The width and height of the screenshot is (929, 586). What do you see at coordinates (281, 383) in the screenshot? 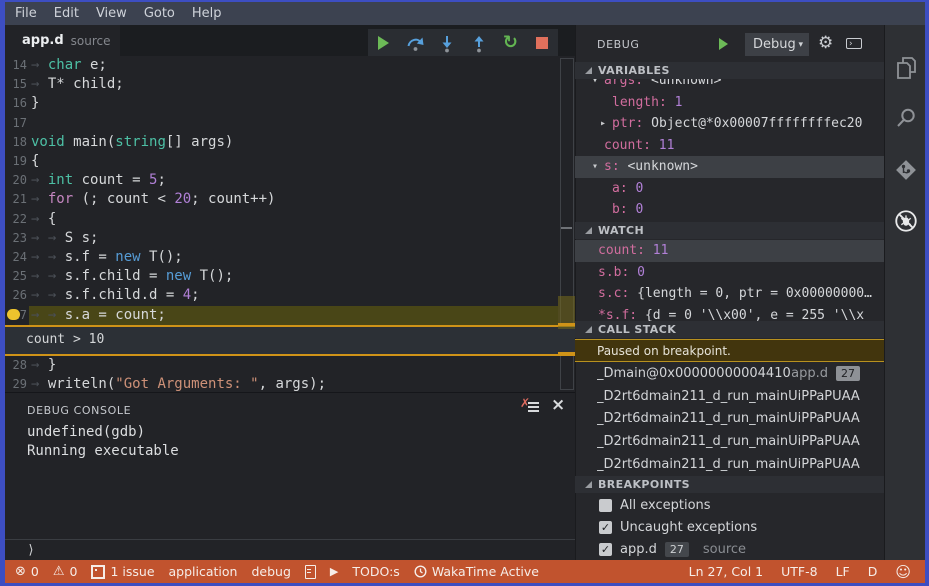
I see `code-line-29: 29 → writeln("Got Arguments: ", args);` at bounding box center [281, 383].